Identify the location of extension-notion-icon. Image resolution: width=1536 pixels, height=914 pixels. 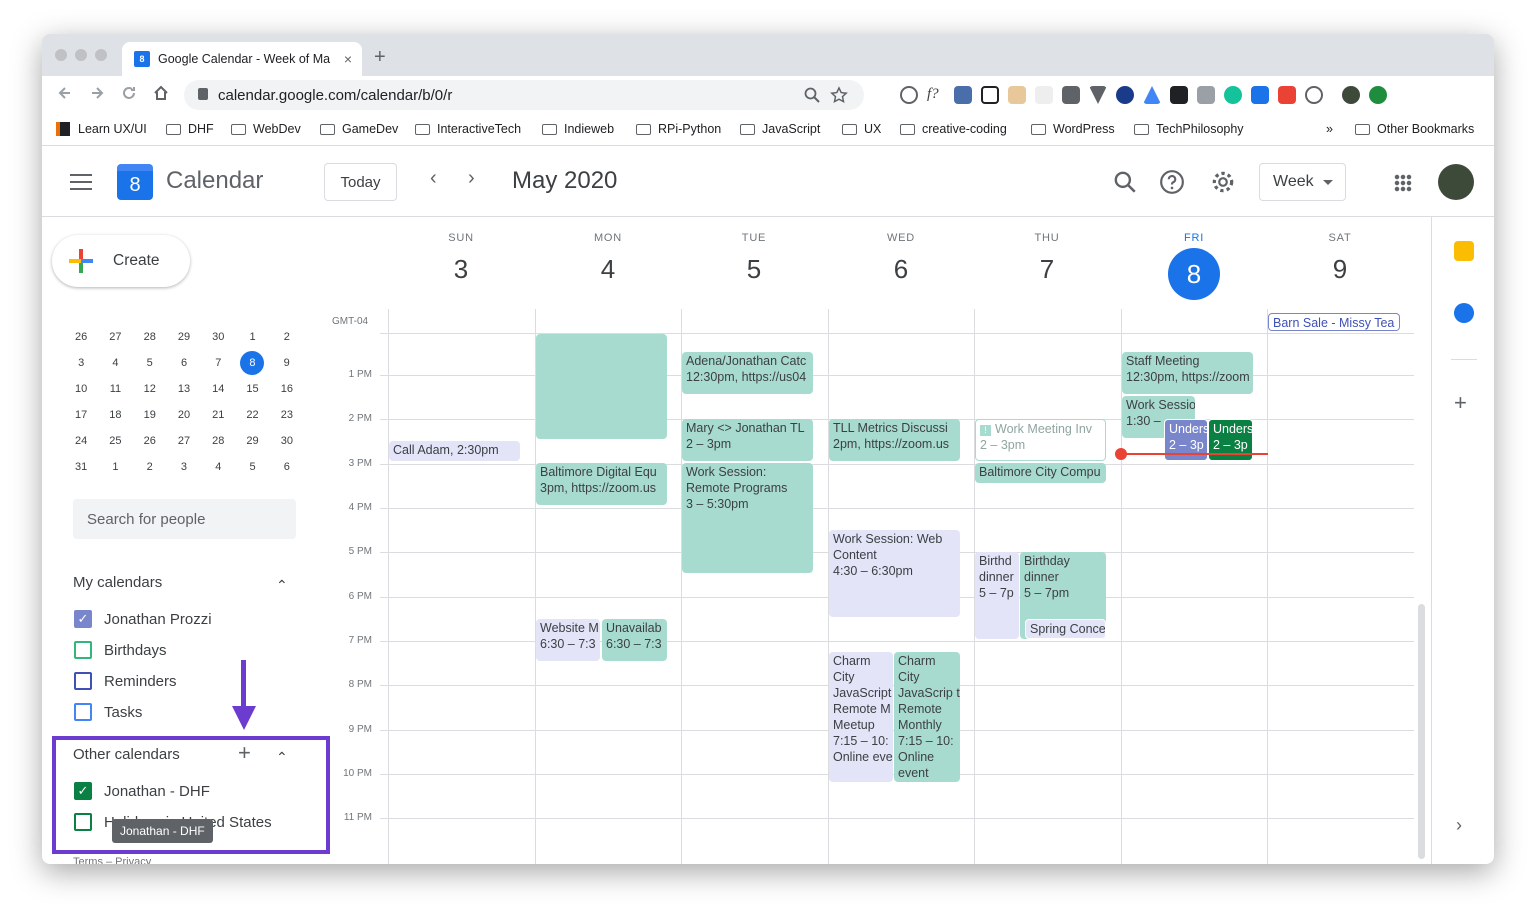
(990, 95).